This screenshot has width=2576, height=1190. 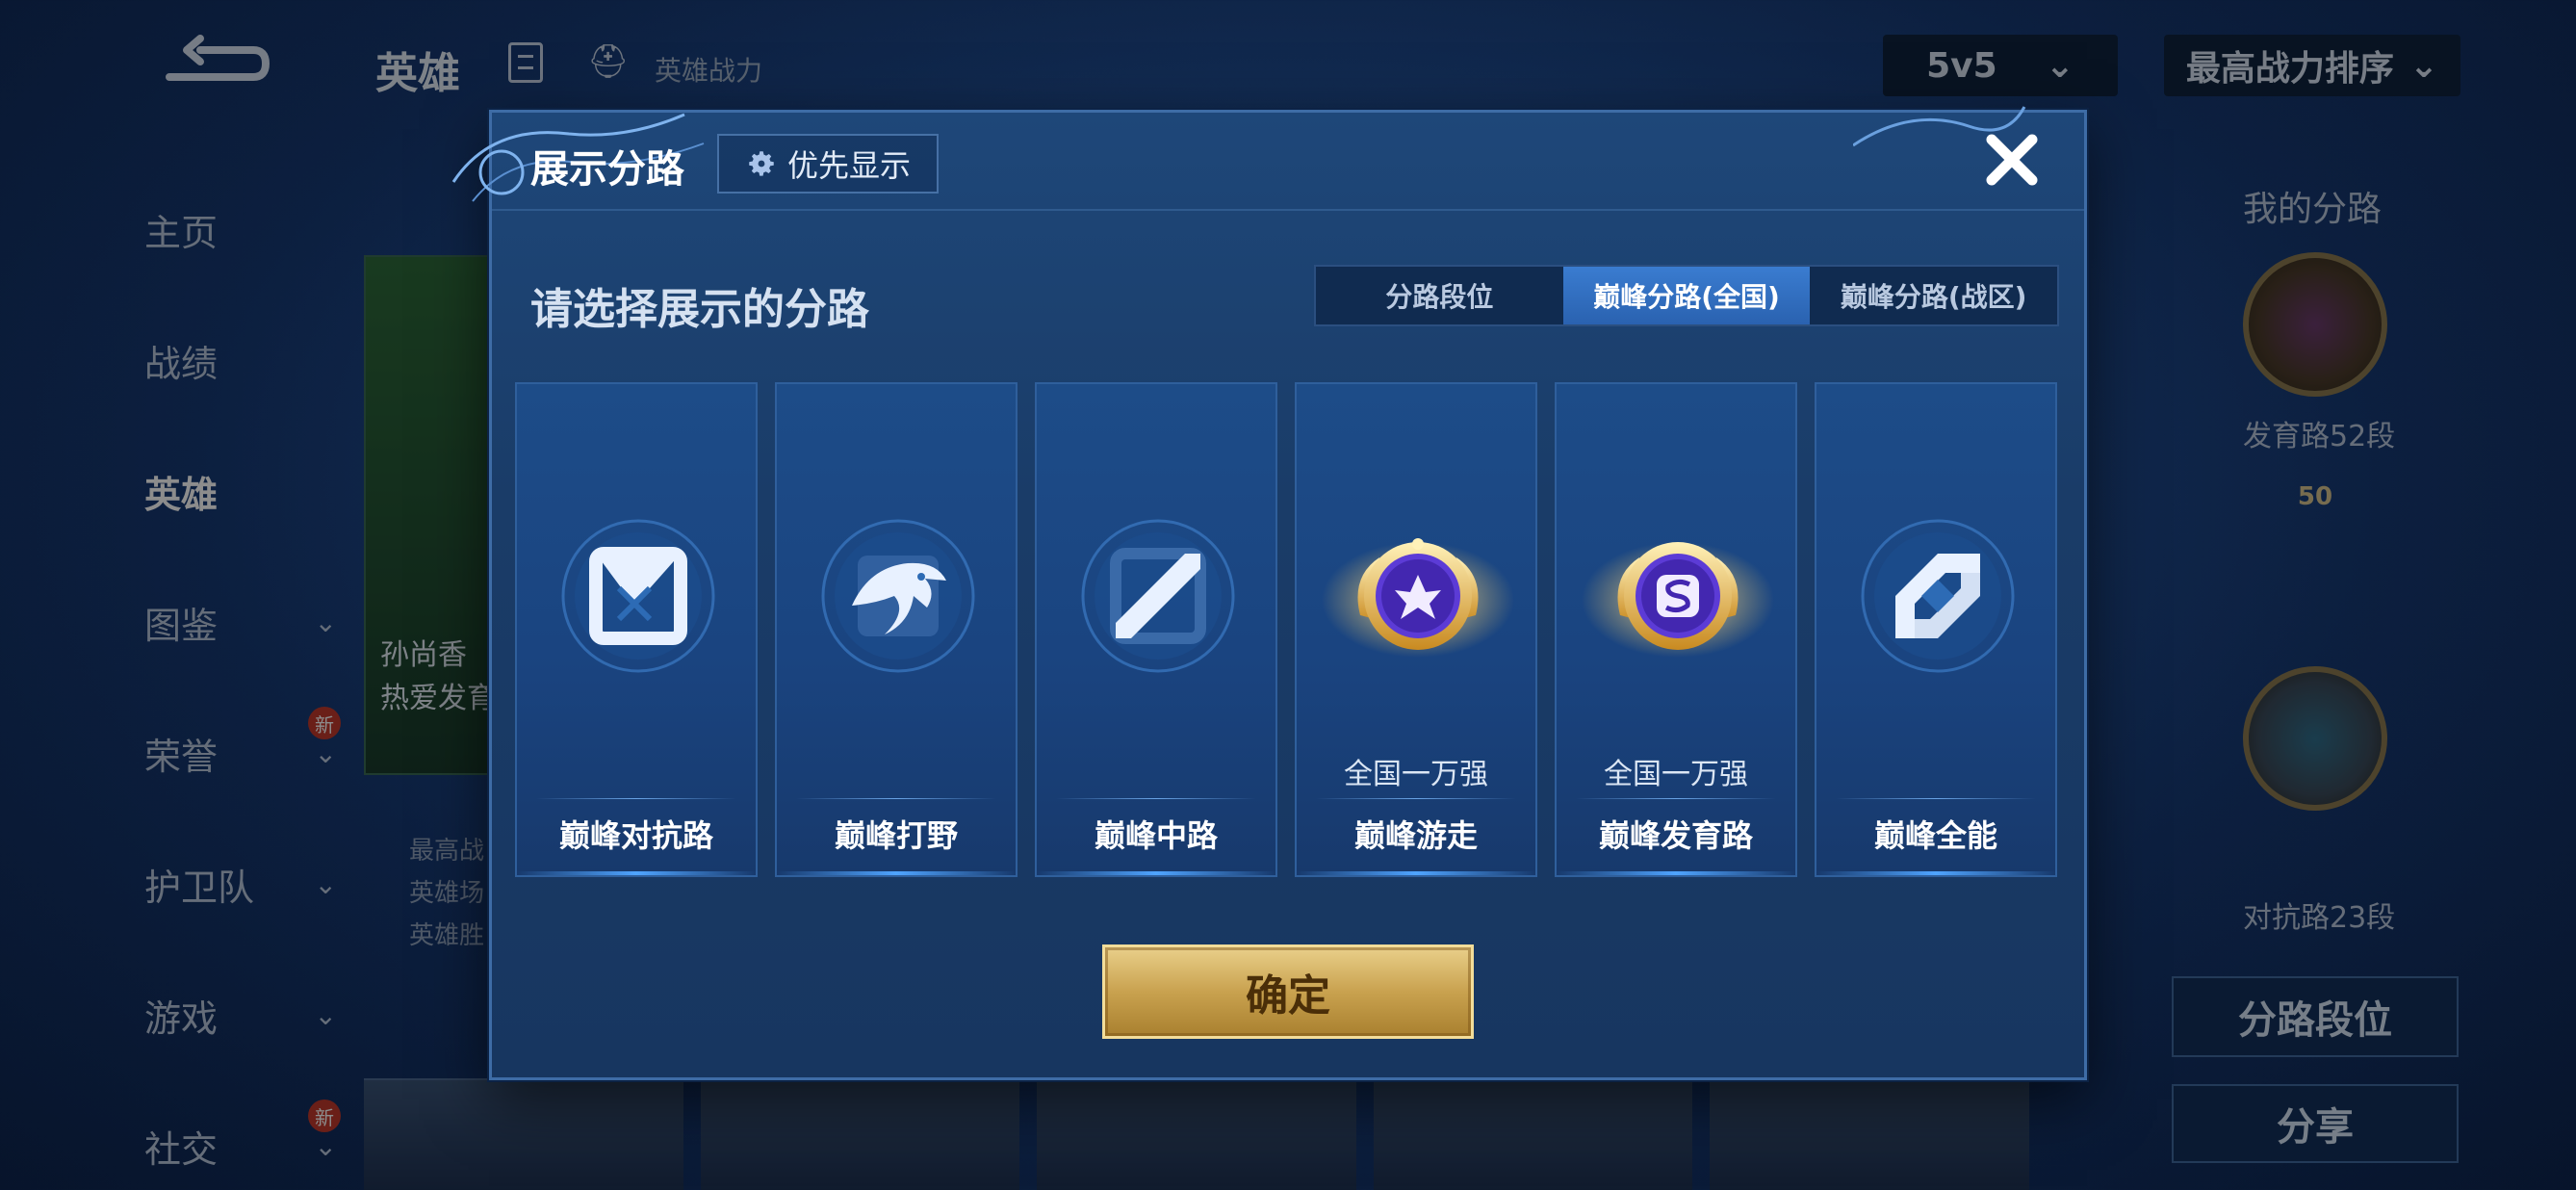 I want to click on all-round-icon, so click(x=1938, y=596).